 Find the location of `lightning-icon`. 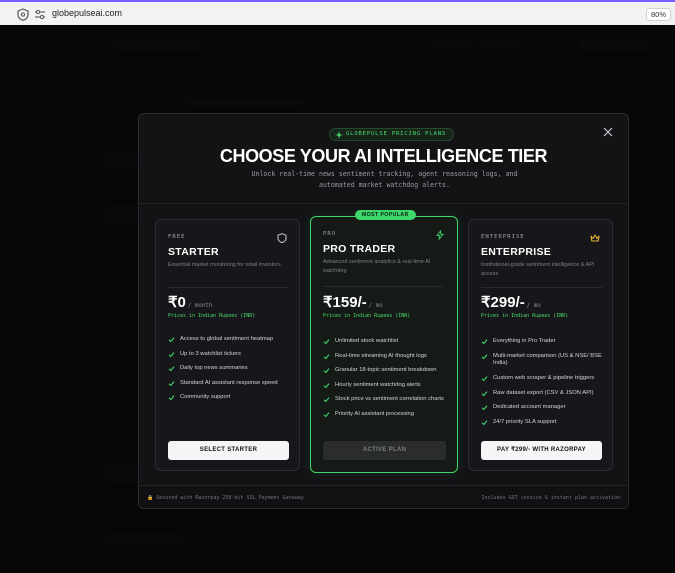

lightning-icon is located at coordinates (440, 235).